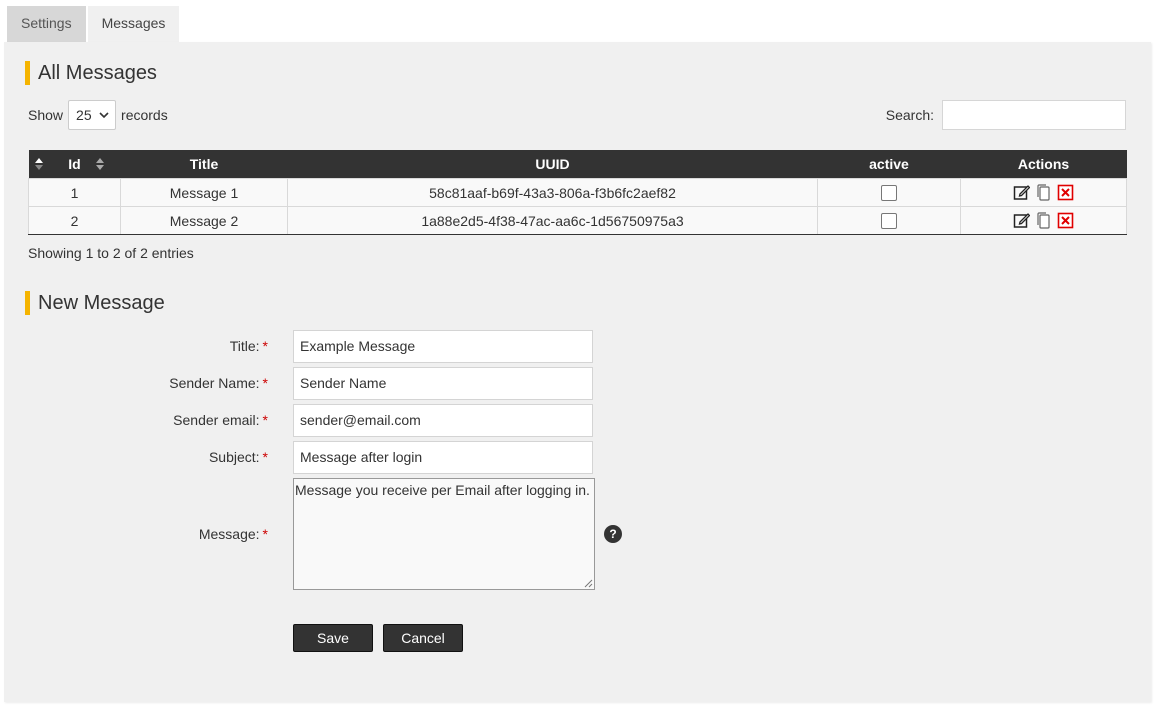 The height and width of the screenshot is (707, 1156). I want to click on field-label-sender-name: Sender Name: *, so click(218, 383).